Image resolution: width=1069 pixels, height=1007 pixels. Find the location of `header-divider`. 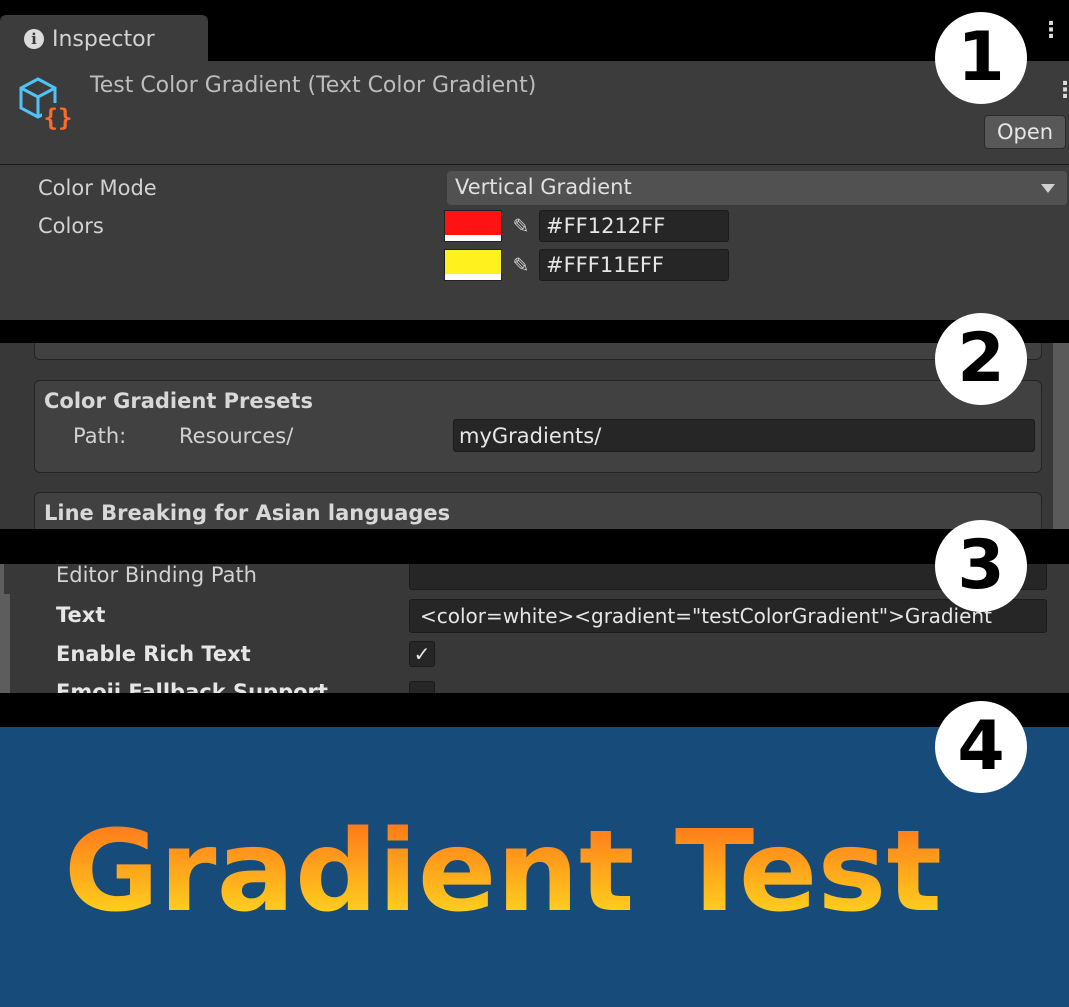

header-divider is located at coordinates (534, 164).